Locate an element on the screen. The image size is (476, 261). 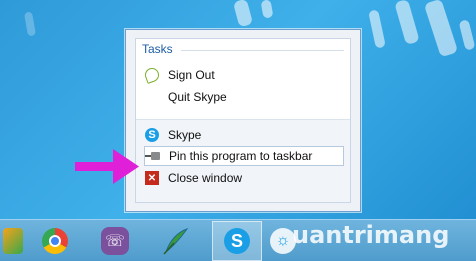
pin-to-taskbar-item: Pin this program to taskbar is located at coordinates (244, 156).